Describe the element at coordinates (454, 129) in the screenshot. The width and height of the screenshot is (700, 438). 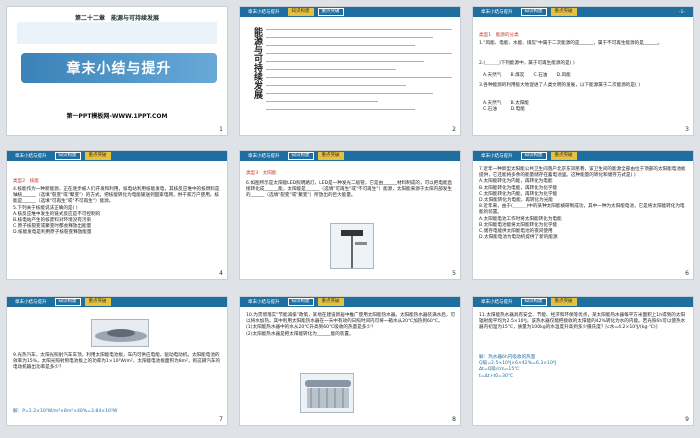
I see `slide-number: 2` at that location.